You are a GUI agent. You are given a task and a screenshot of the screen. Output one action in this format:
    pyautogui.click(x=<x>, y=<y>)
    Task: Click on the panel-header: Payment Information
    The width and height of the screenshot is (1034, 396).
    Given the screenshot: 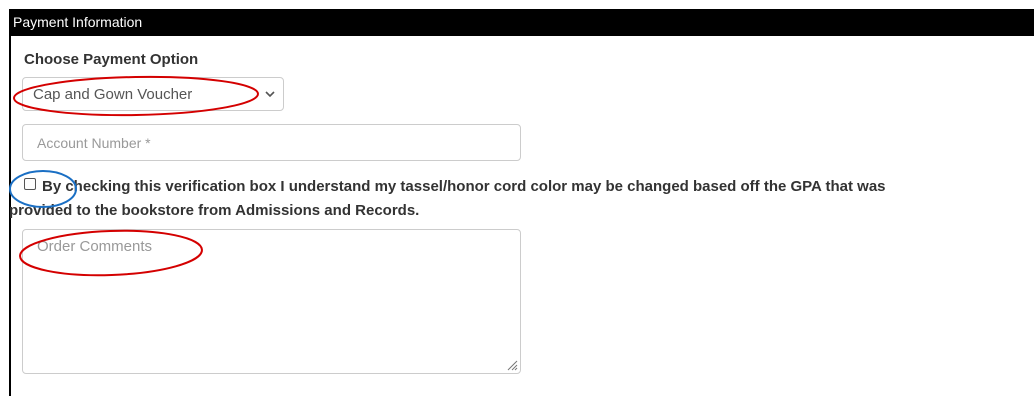 What is the action you would take?
    pyautogui.click(x=521, y=22)
    